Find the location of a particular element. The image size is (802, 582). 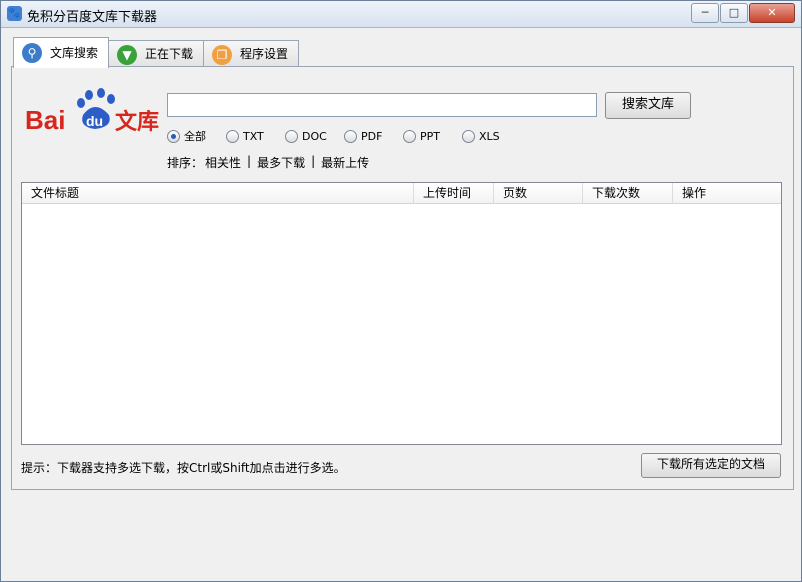

tab-strip: ⚲ 文库搜索 ▼ 正在下载 ❐ 程序设置 is located at coordinates (156, 52).